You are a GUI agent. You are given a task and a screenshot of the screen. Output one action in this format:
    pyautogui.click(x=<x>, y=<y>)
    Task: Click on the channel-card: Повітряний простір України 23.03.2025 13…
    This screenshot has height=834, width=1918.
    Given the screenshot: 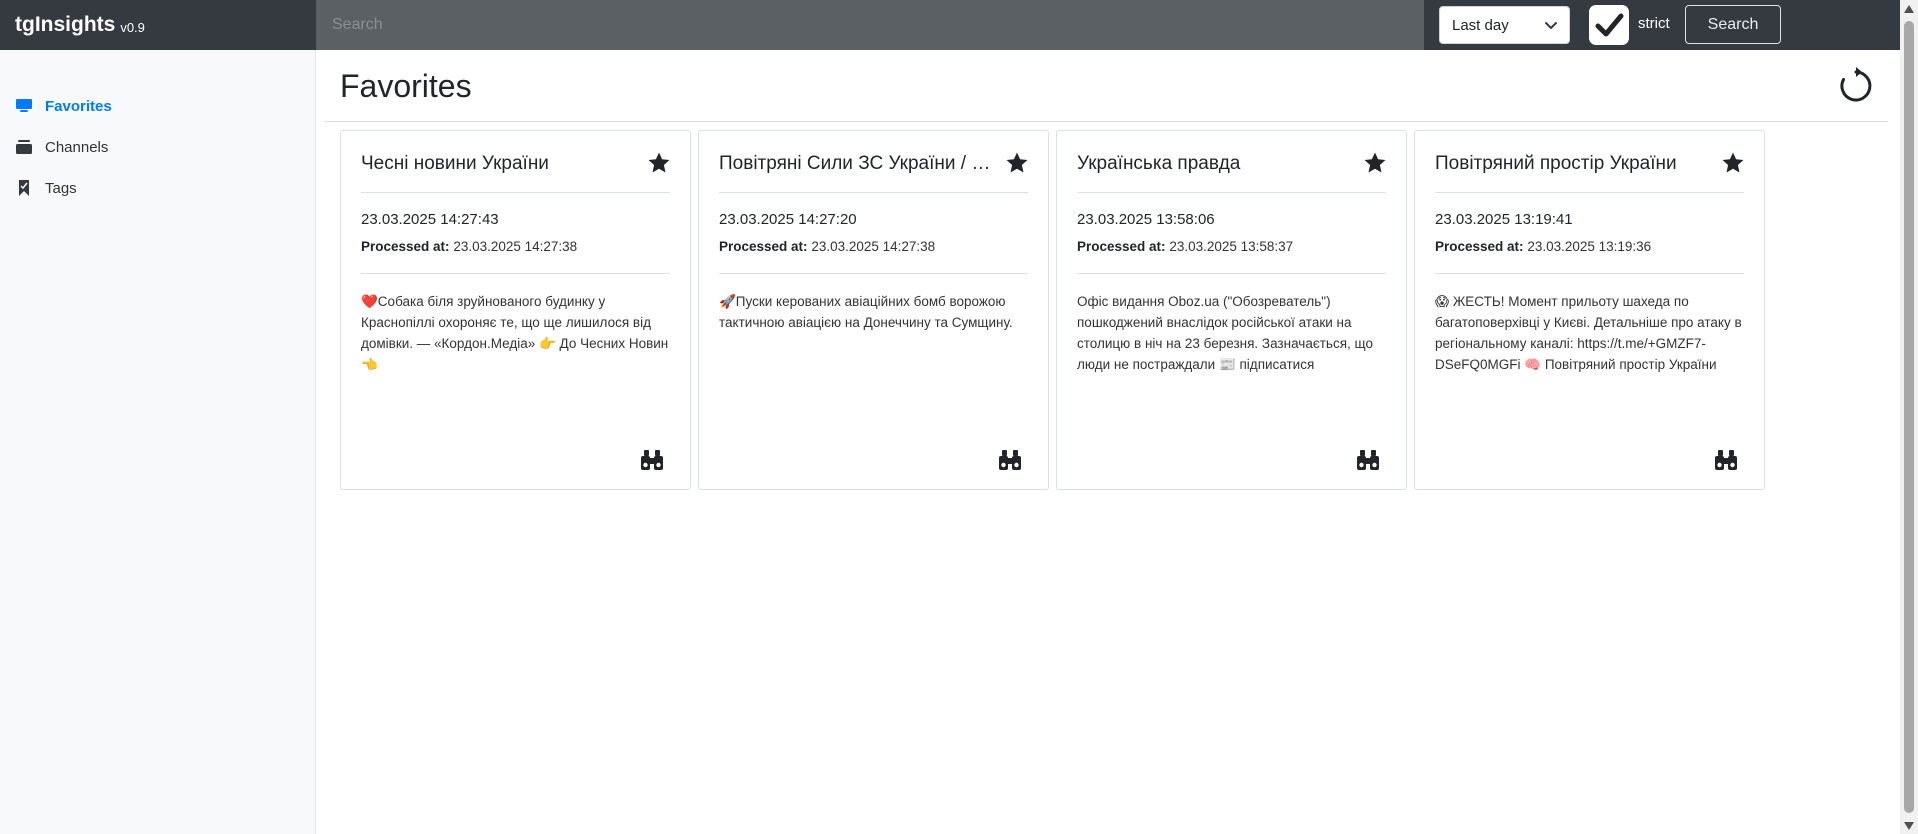 What is the action you would take?
    pyautogui.click(x=1589, y=310)
    